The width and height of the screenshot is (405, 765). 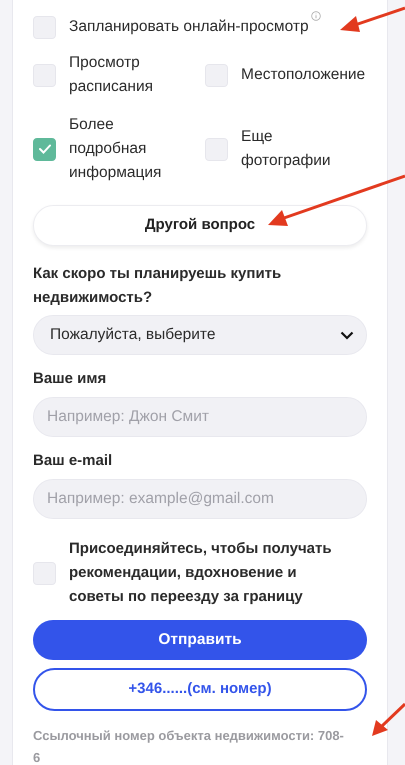 I want to click on checkmark-icon, so click(x=44, y=149).